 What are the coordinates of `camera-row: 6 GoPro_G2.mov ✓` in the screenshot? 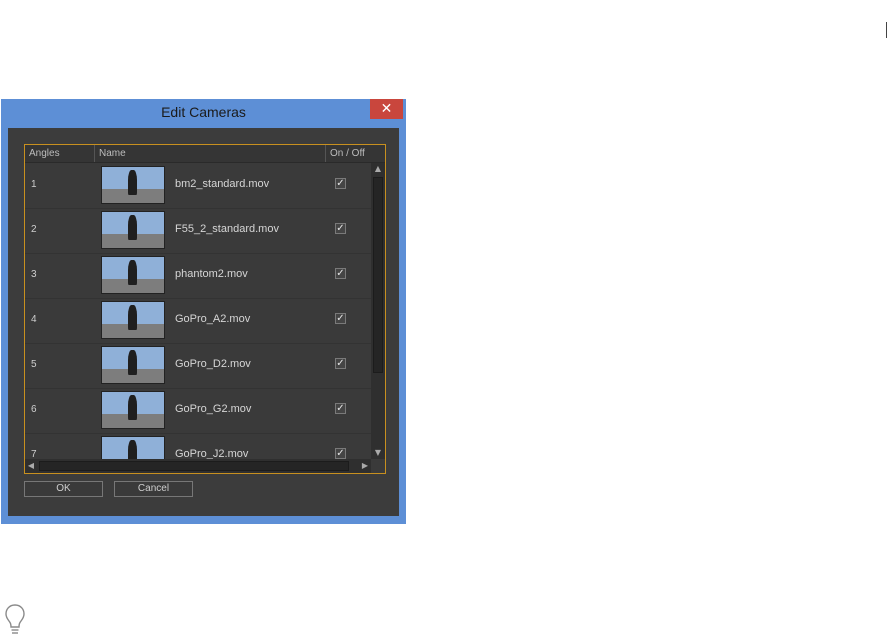 It's located at (198, 411).